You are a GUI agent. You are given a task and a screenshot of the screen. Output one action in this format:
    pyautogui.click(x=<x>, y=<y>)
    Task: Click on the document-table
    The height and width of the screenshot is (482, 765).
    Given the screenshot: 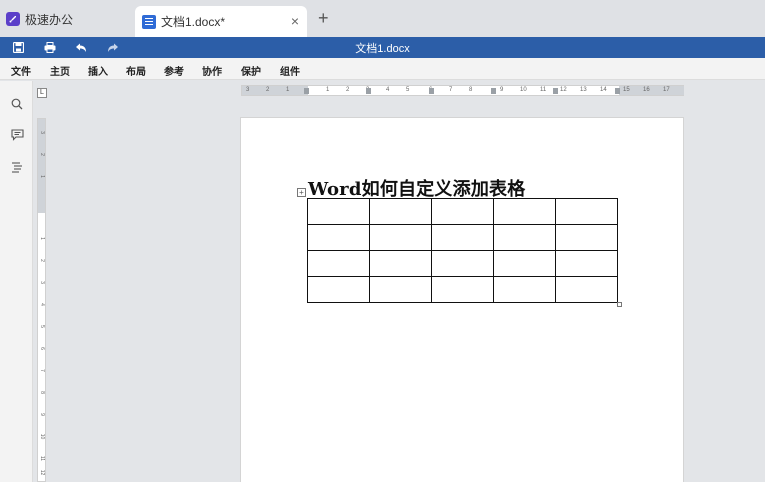 What is the action you would take?
    pyautogui.click(x=462, y=250)
    